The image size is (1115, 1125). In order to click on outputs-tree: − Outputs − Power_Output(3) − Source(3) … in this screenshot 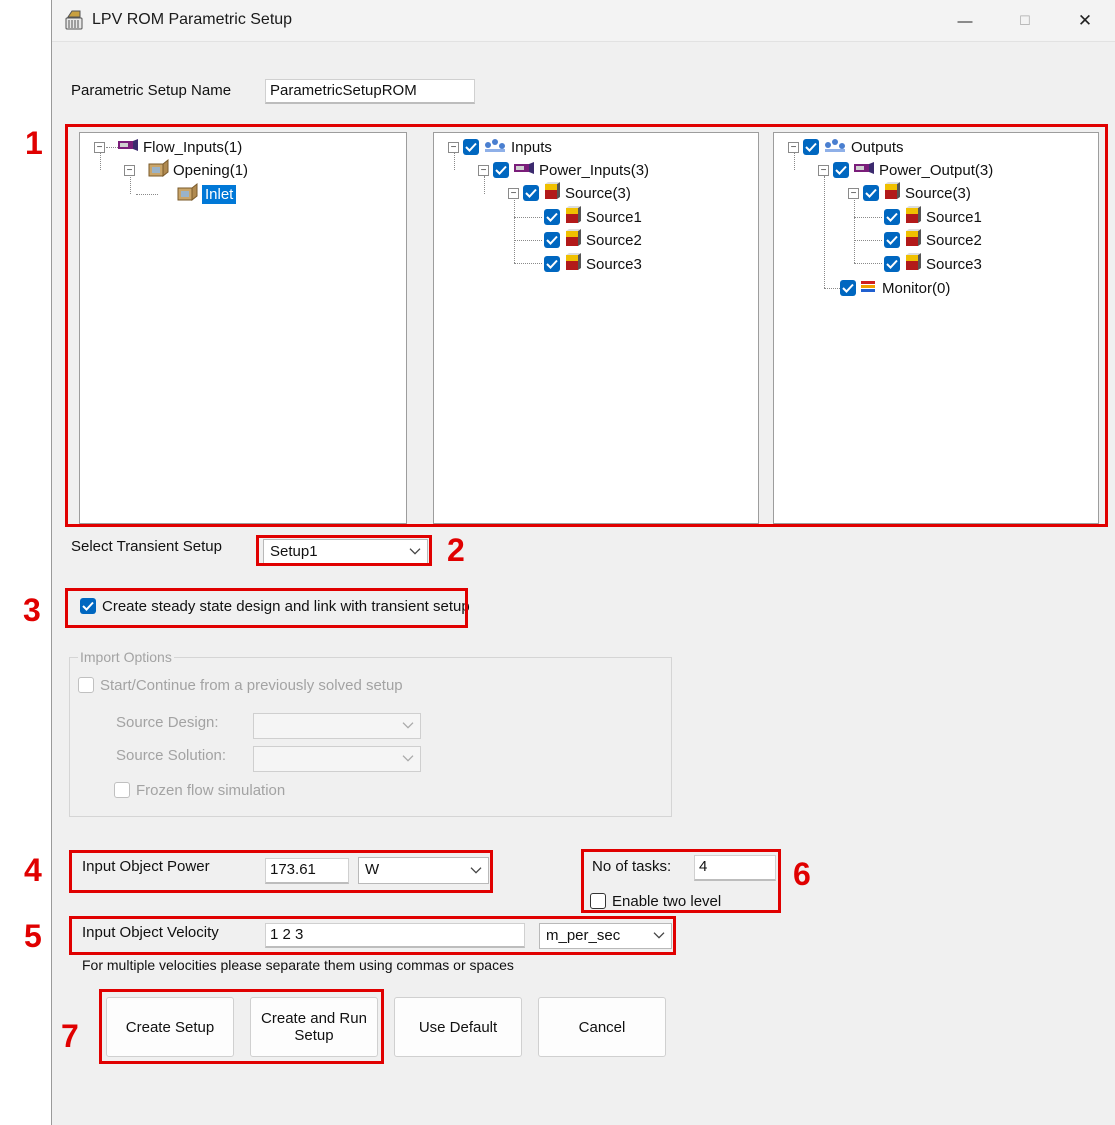, I will do `click(936, 328)`.